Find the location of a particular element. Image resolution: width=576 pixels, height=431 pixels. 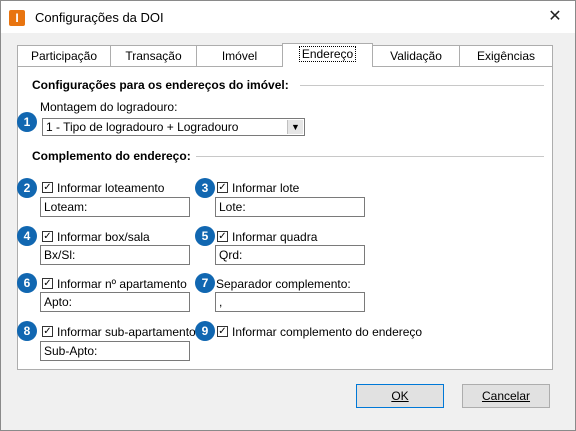

cancel-label: Cancelar is located at coordinates (506, 396).